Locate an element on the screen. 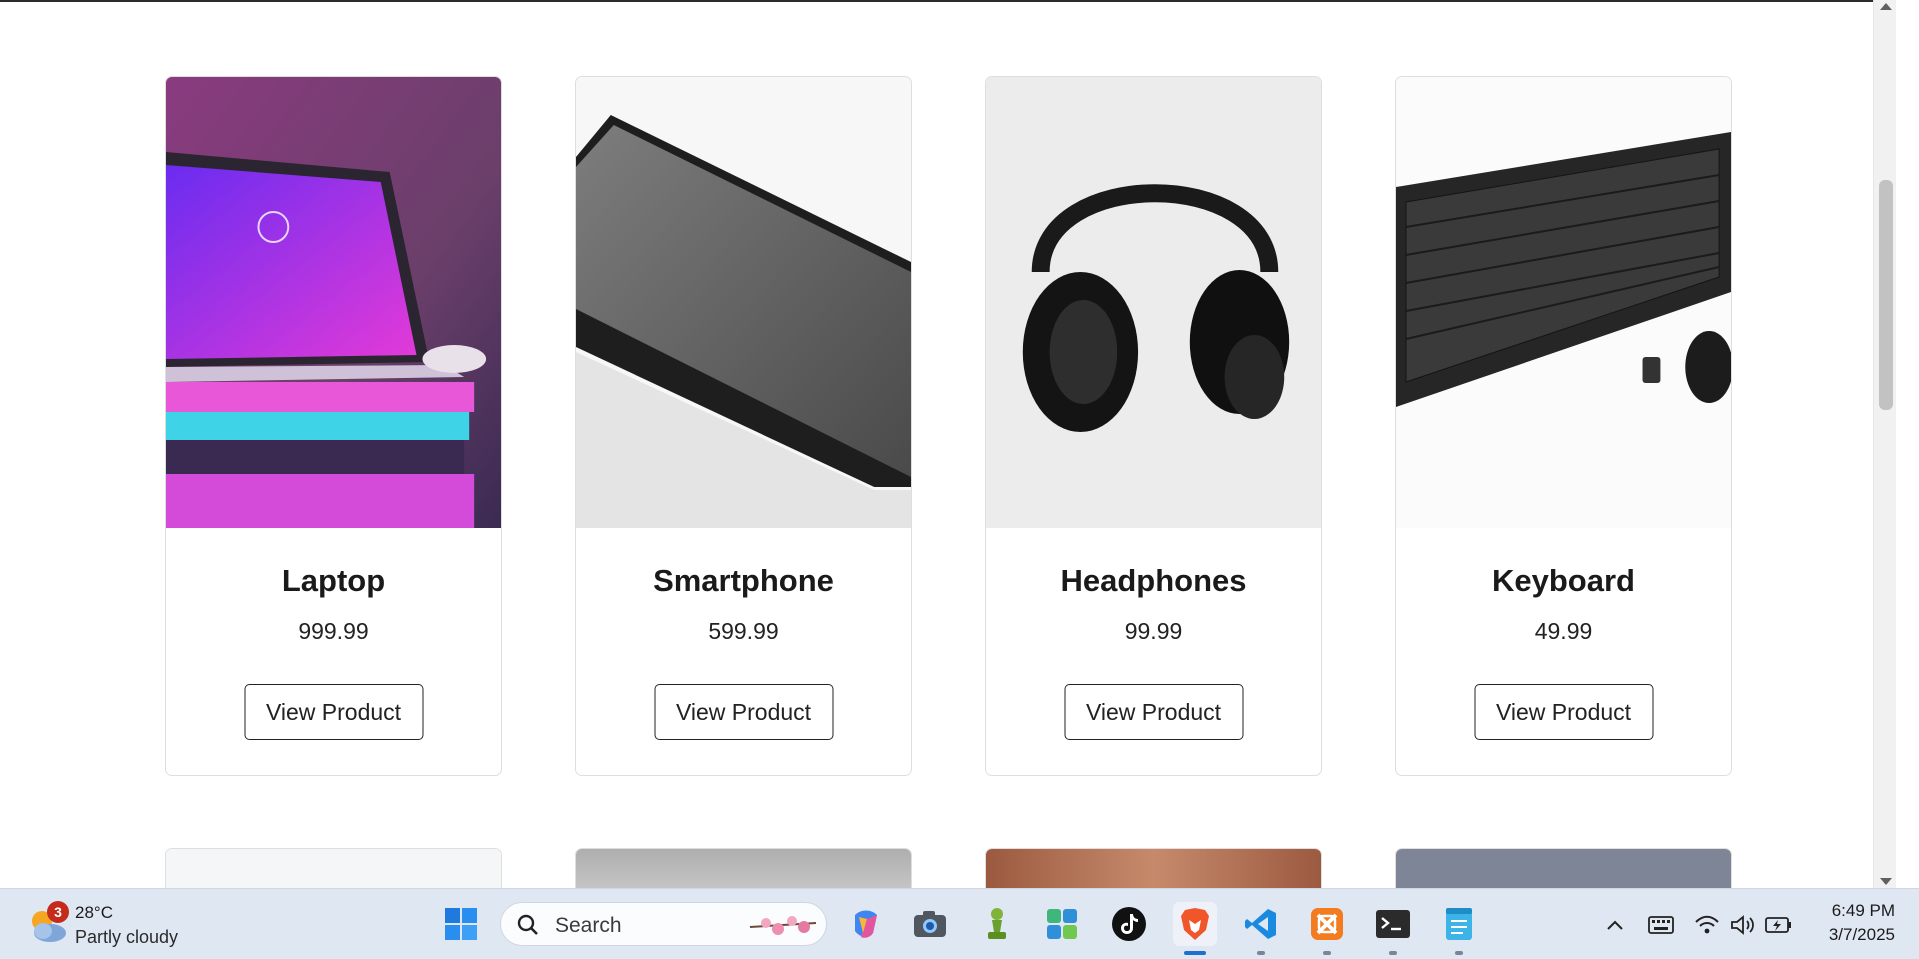  system-clock: 6:49 PM 3/7/2025 is located at coordinates (1862, 923).